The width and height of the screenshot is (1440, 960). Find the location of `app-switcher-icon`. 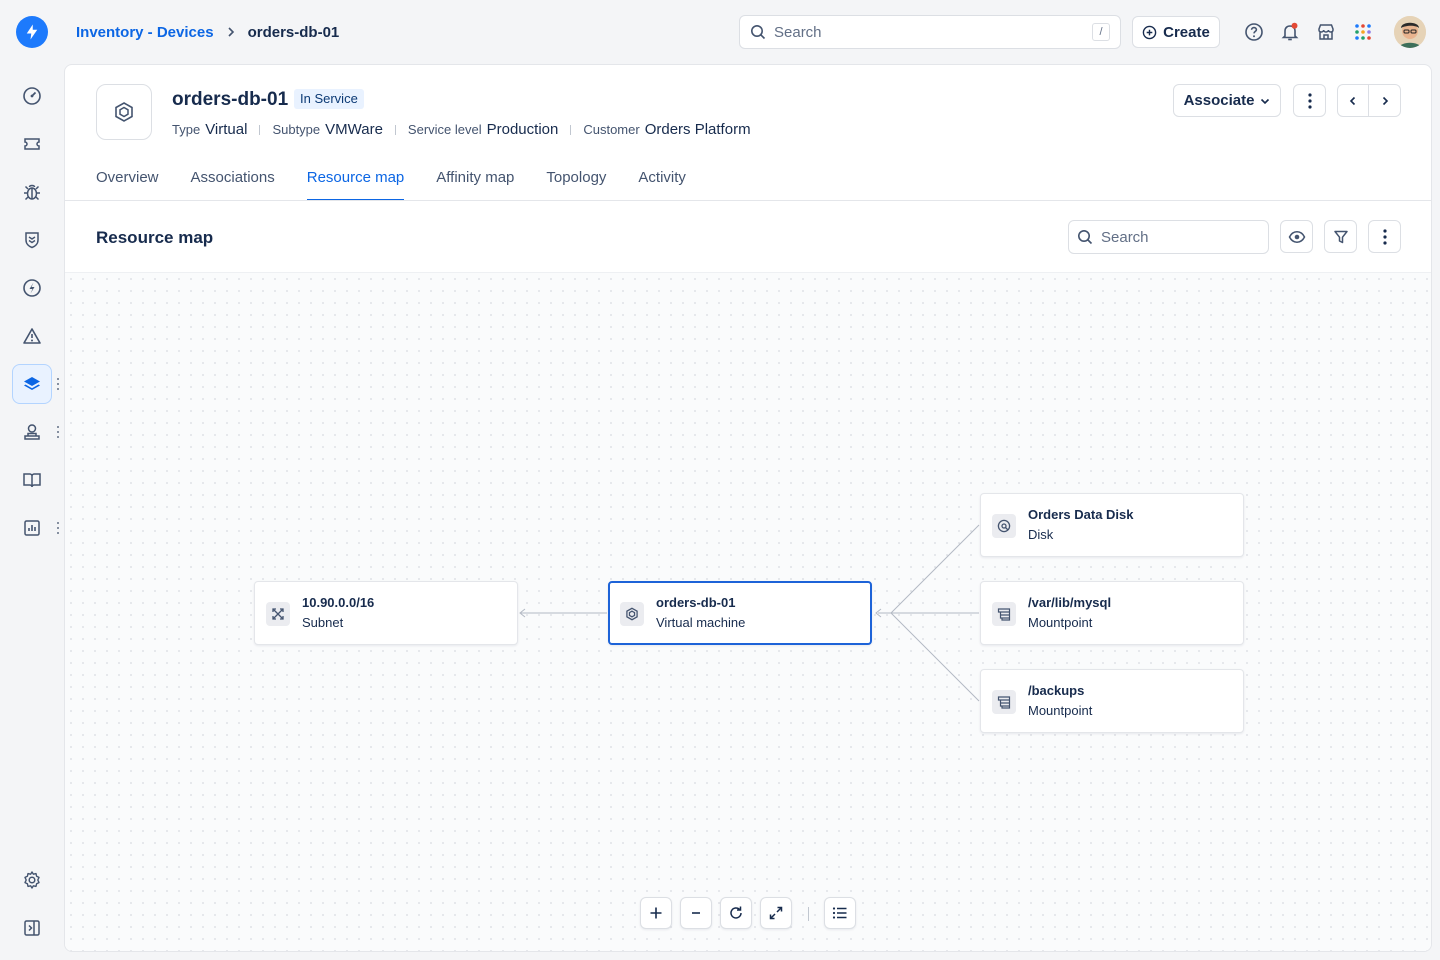

app-switcher-icon is located at coordinates (1363, 32).